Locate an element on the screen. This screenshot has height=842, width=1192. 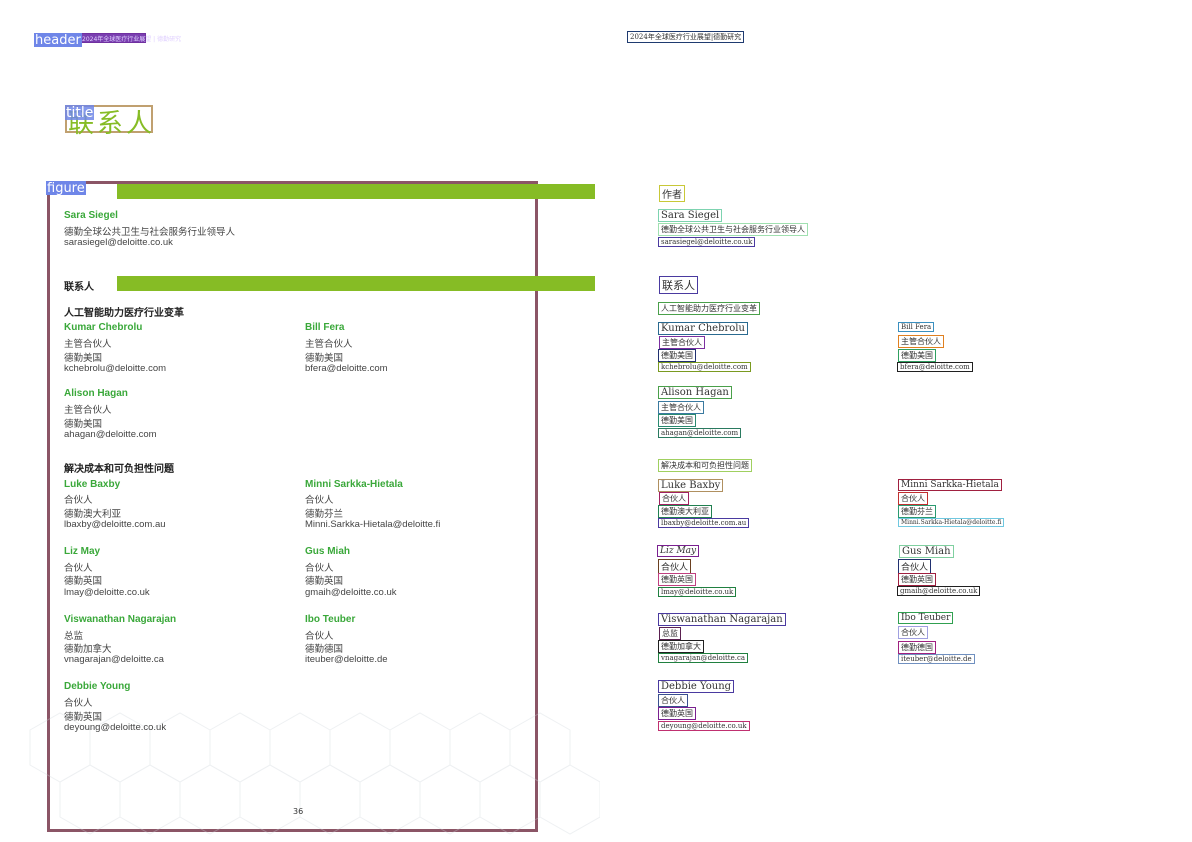
right-vis-email: vnagarajan@deloitte.ca is located at coordinates (703, 658).